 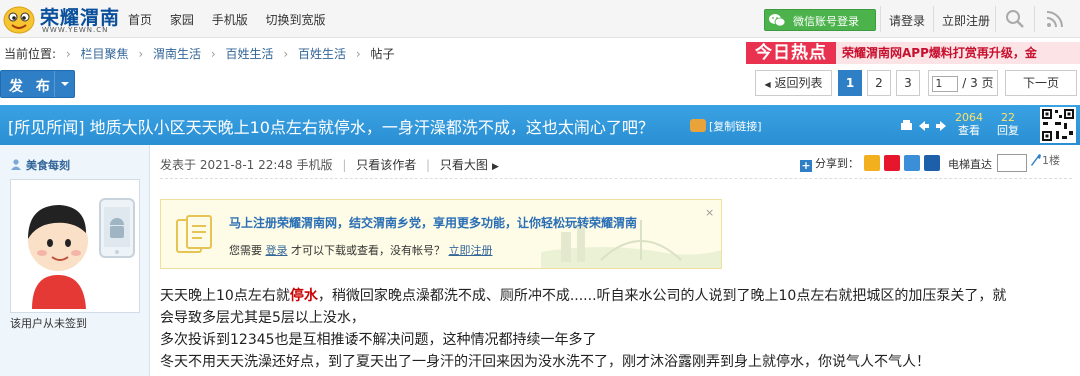 I want to click on back-to-list-label: 返回列表, so click(x=798, y=83).